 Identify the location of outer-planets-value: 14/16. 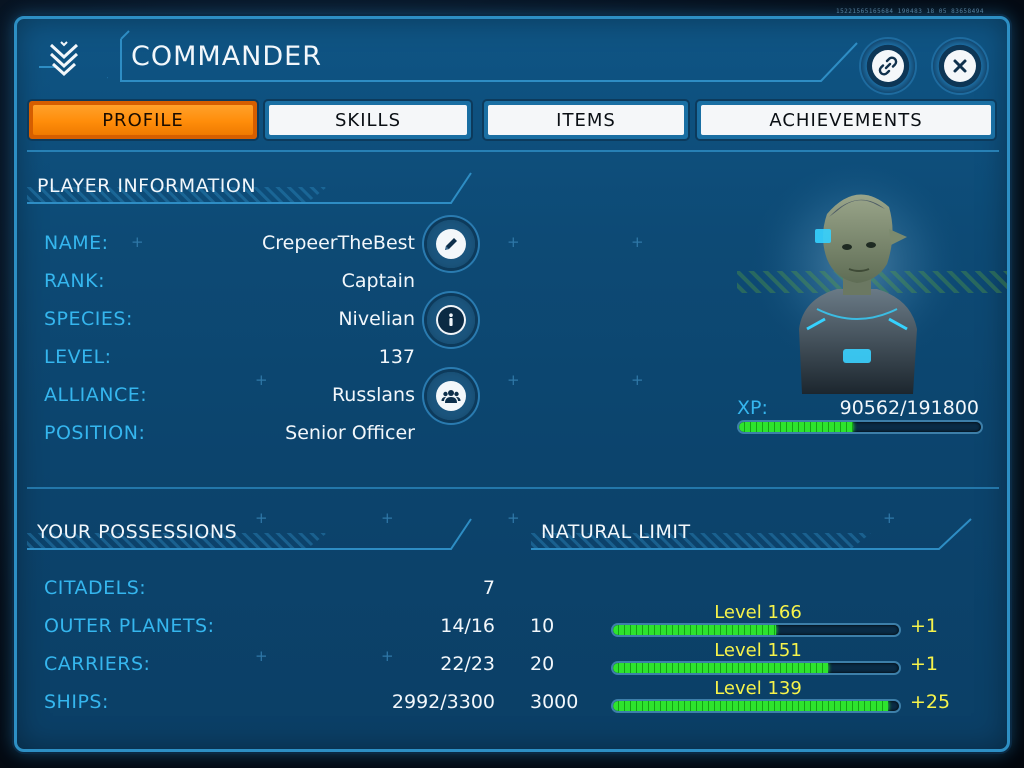
(467, 626).